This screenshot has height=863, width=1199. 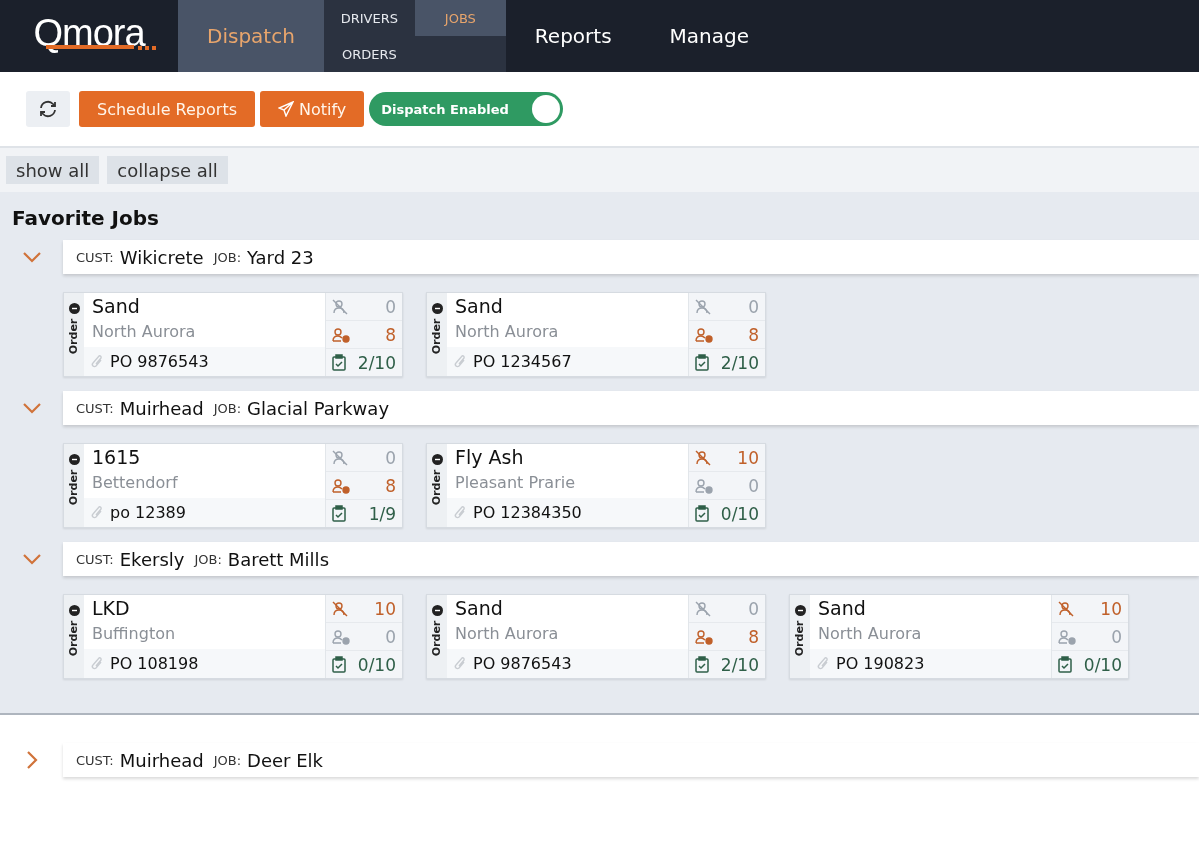 I want to click on stat-count: 1/9, so click(x=382, y=513).